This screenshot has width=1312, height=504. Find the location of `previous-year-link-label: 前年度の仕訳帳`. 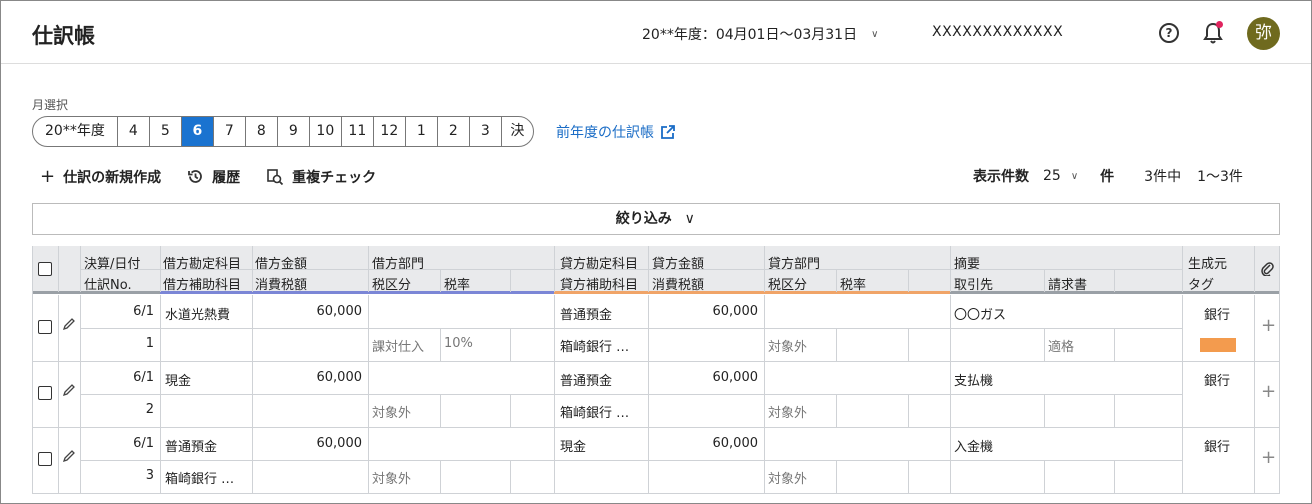

previous-year-link-label: 前年度の仕訳帳 is located at coordinates (605, 133).